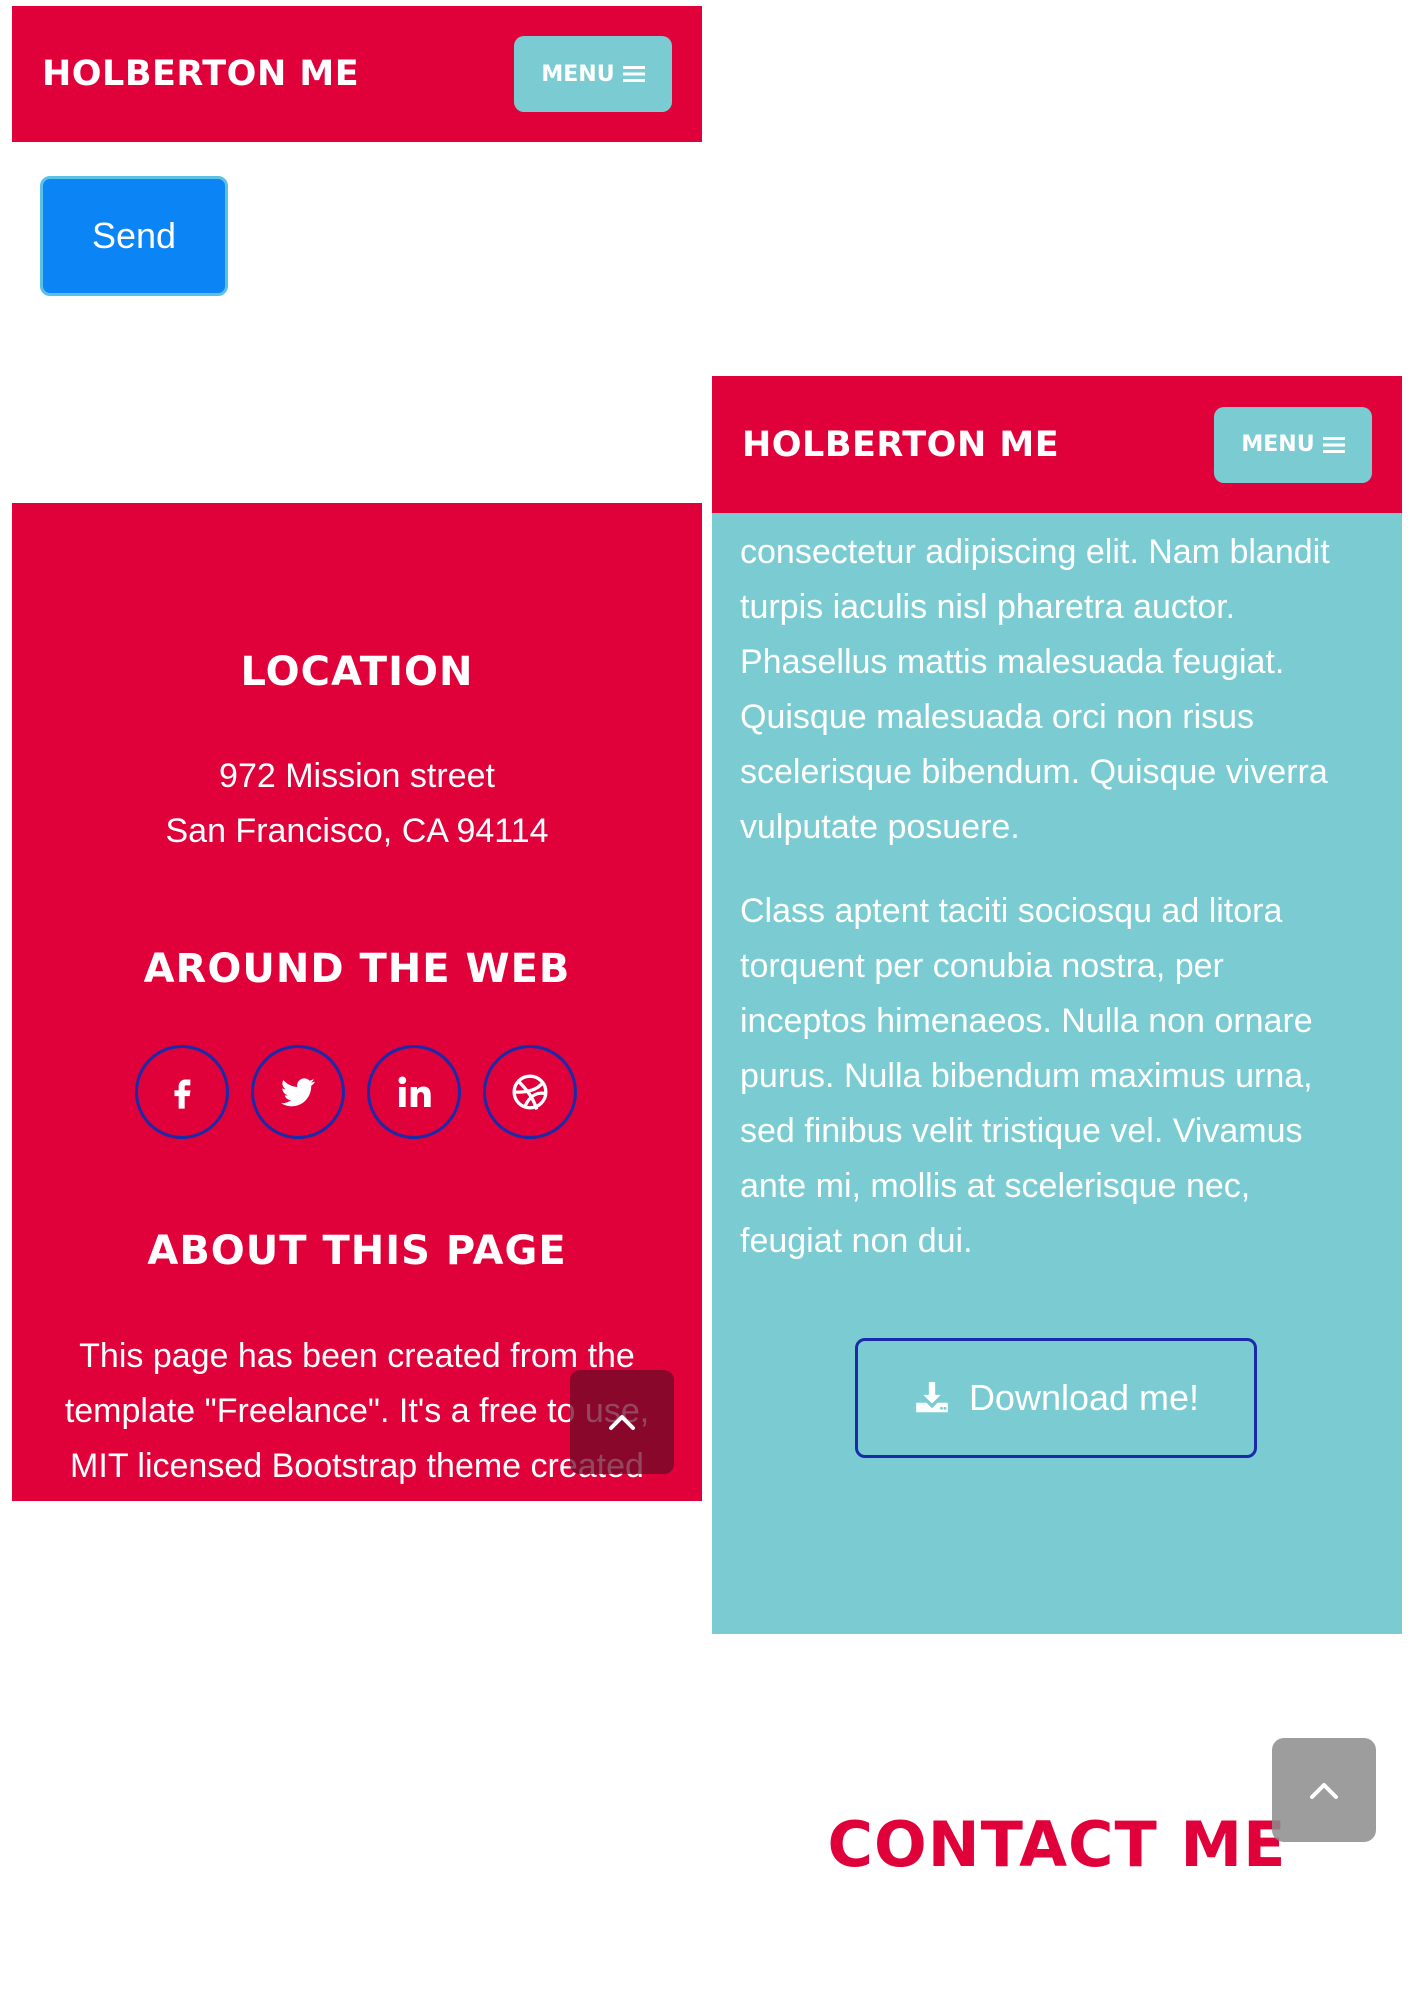  I want to click on address-line-1: 972 Mission street, so click(357, 776).